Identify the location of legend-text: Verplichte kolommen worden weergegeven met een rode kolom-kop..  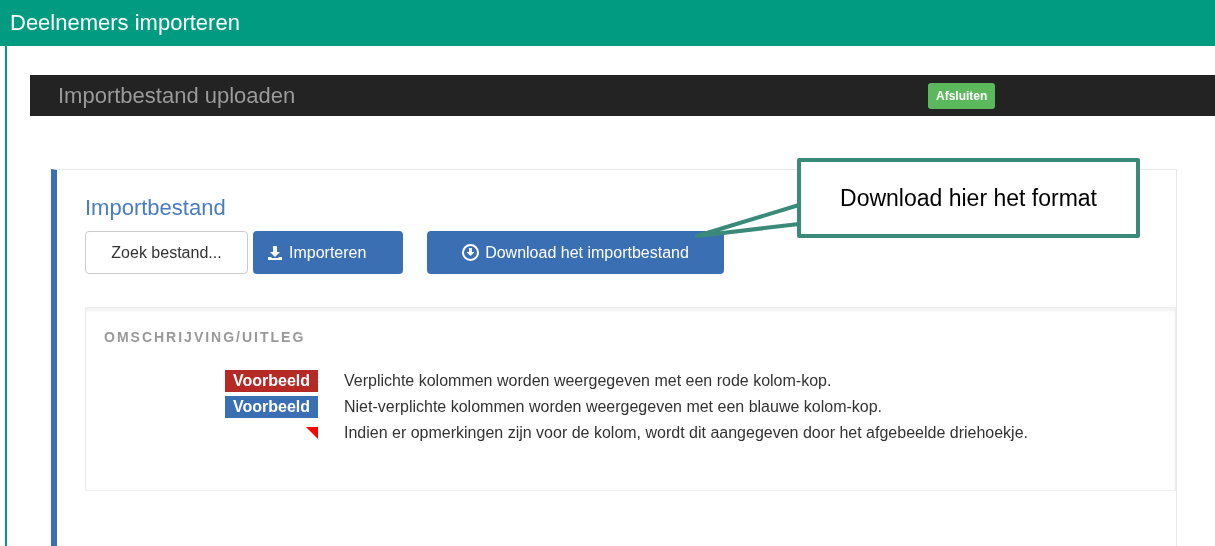
(588, 381).